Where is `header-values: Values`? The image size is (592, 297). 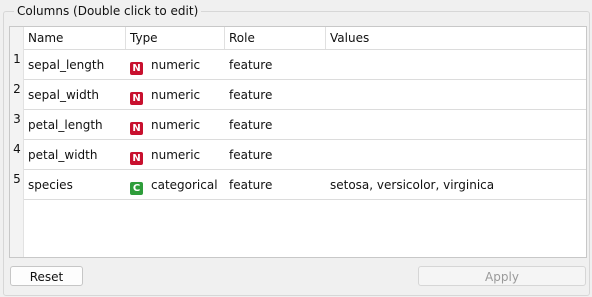
header-values: Values is located at coordinates (456, 38).